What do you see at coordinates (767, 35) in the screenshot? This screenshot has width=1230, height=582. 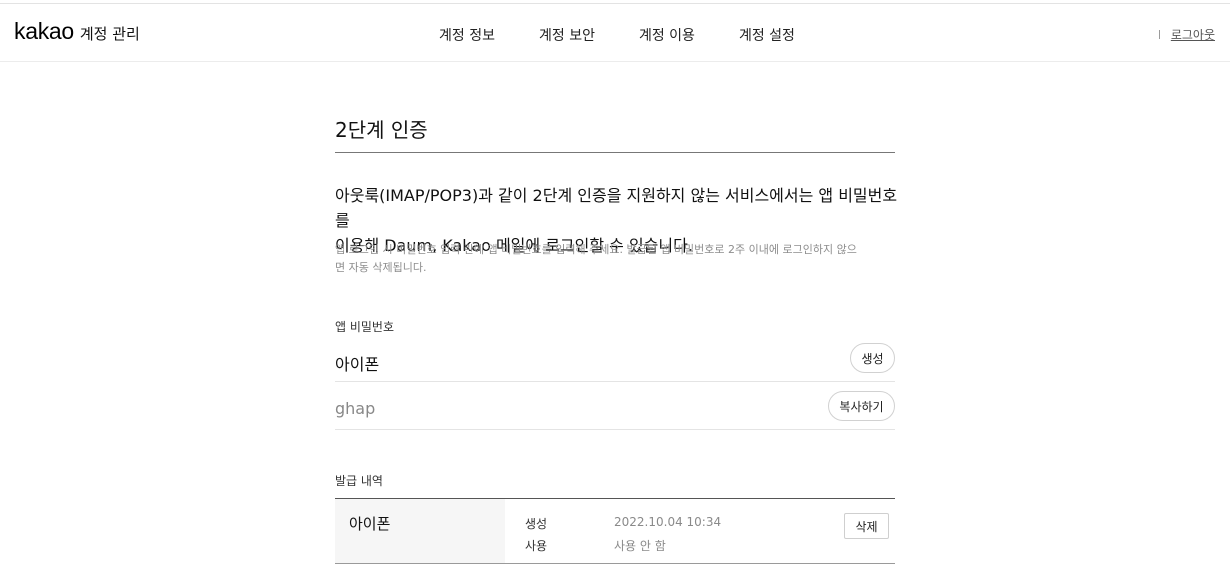 I see `nav-account-settings: 계정 설정` at bounding box center [767, 35].